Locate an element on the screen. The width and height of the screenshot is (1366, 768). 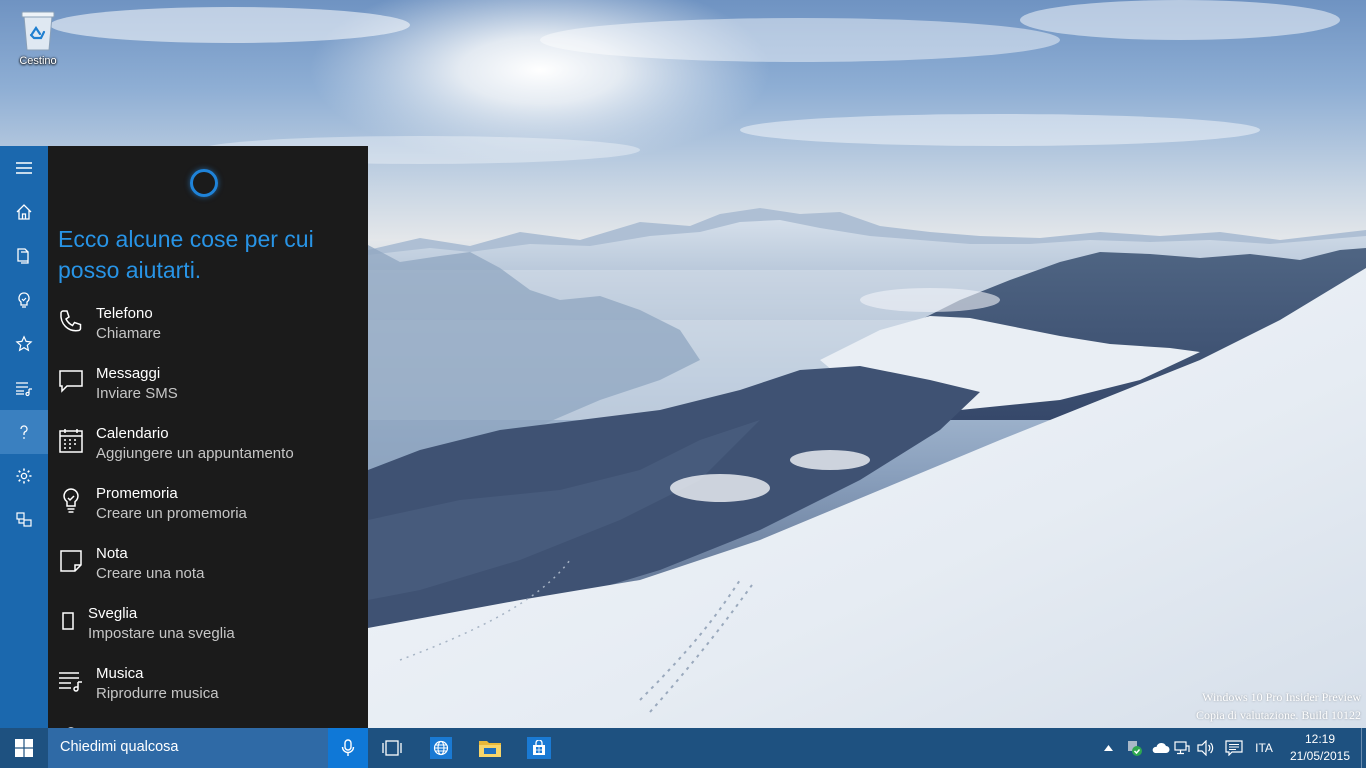
suggestion-subtitle: Creare un promemoria is located at coordinates (171, 513).